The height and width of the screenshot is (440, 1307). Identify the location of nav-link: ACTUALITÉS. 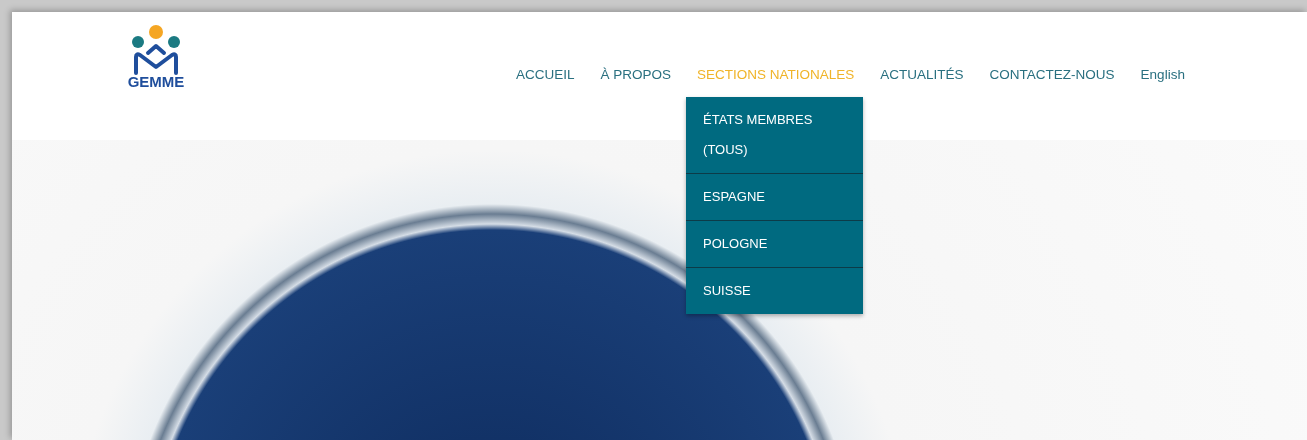
(922, 74).